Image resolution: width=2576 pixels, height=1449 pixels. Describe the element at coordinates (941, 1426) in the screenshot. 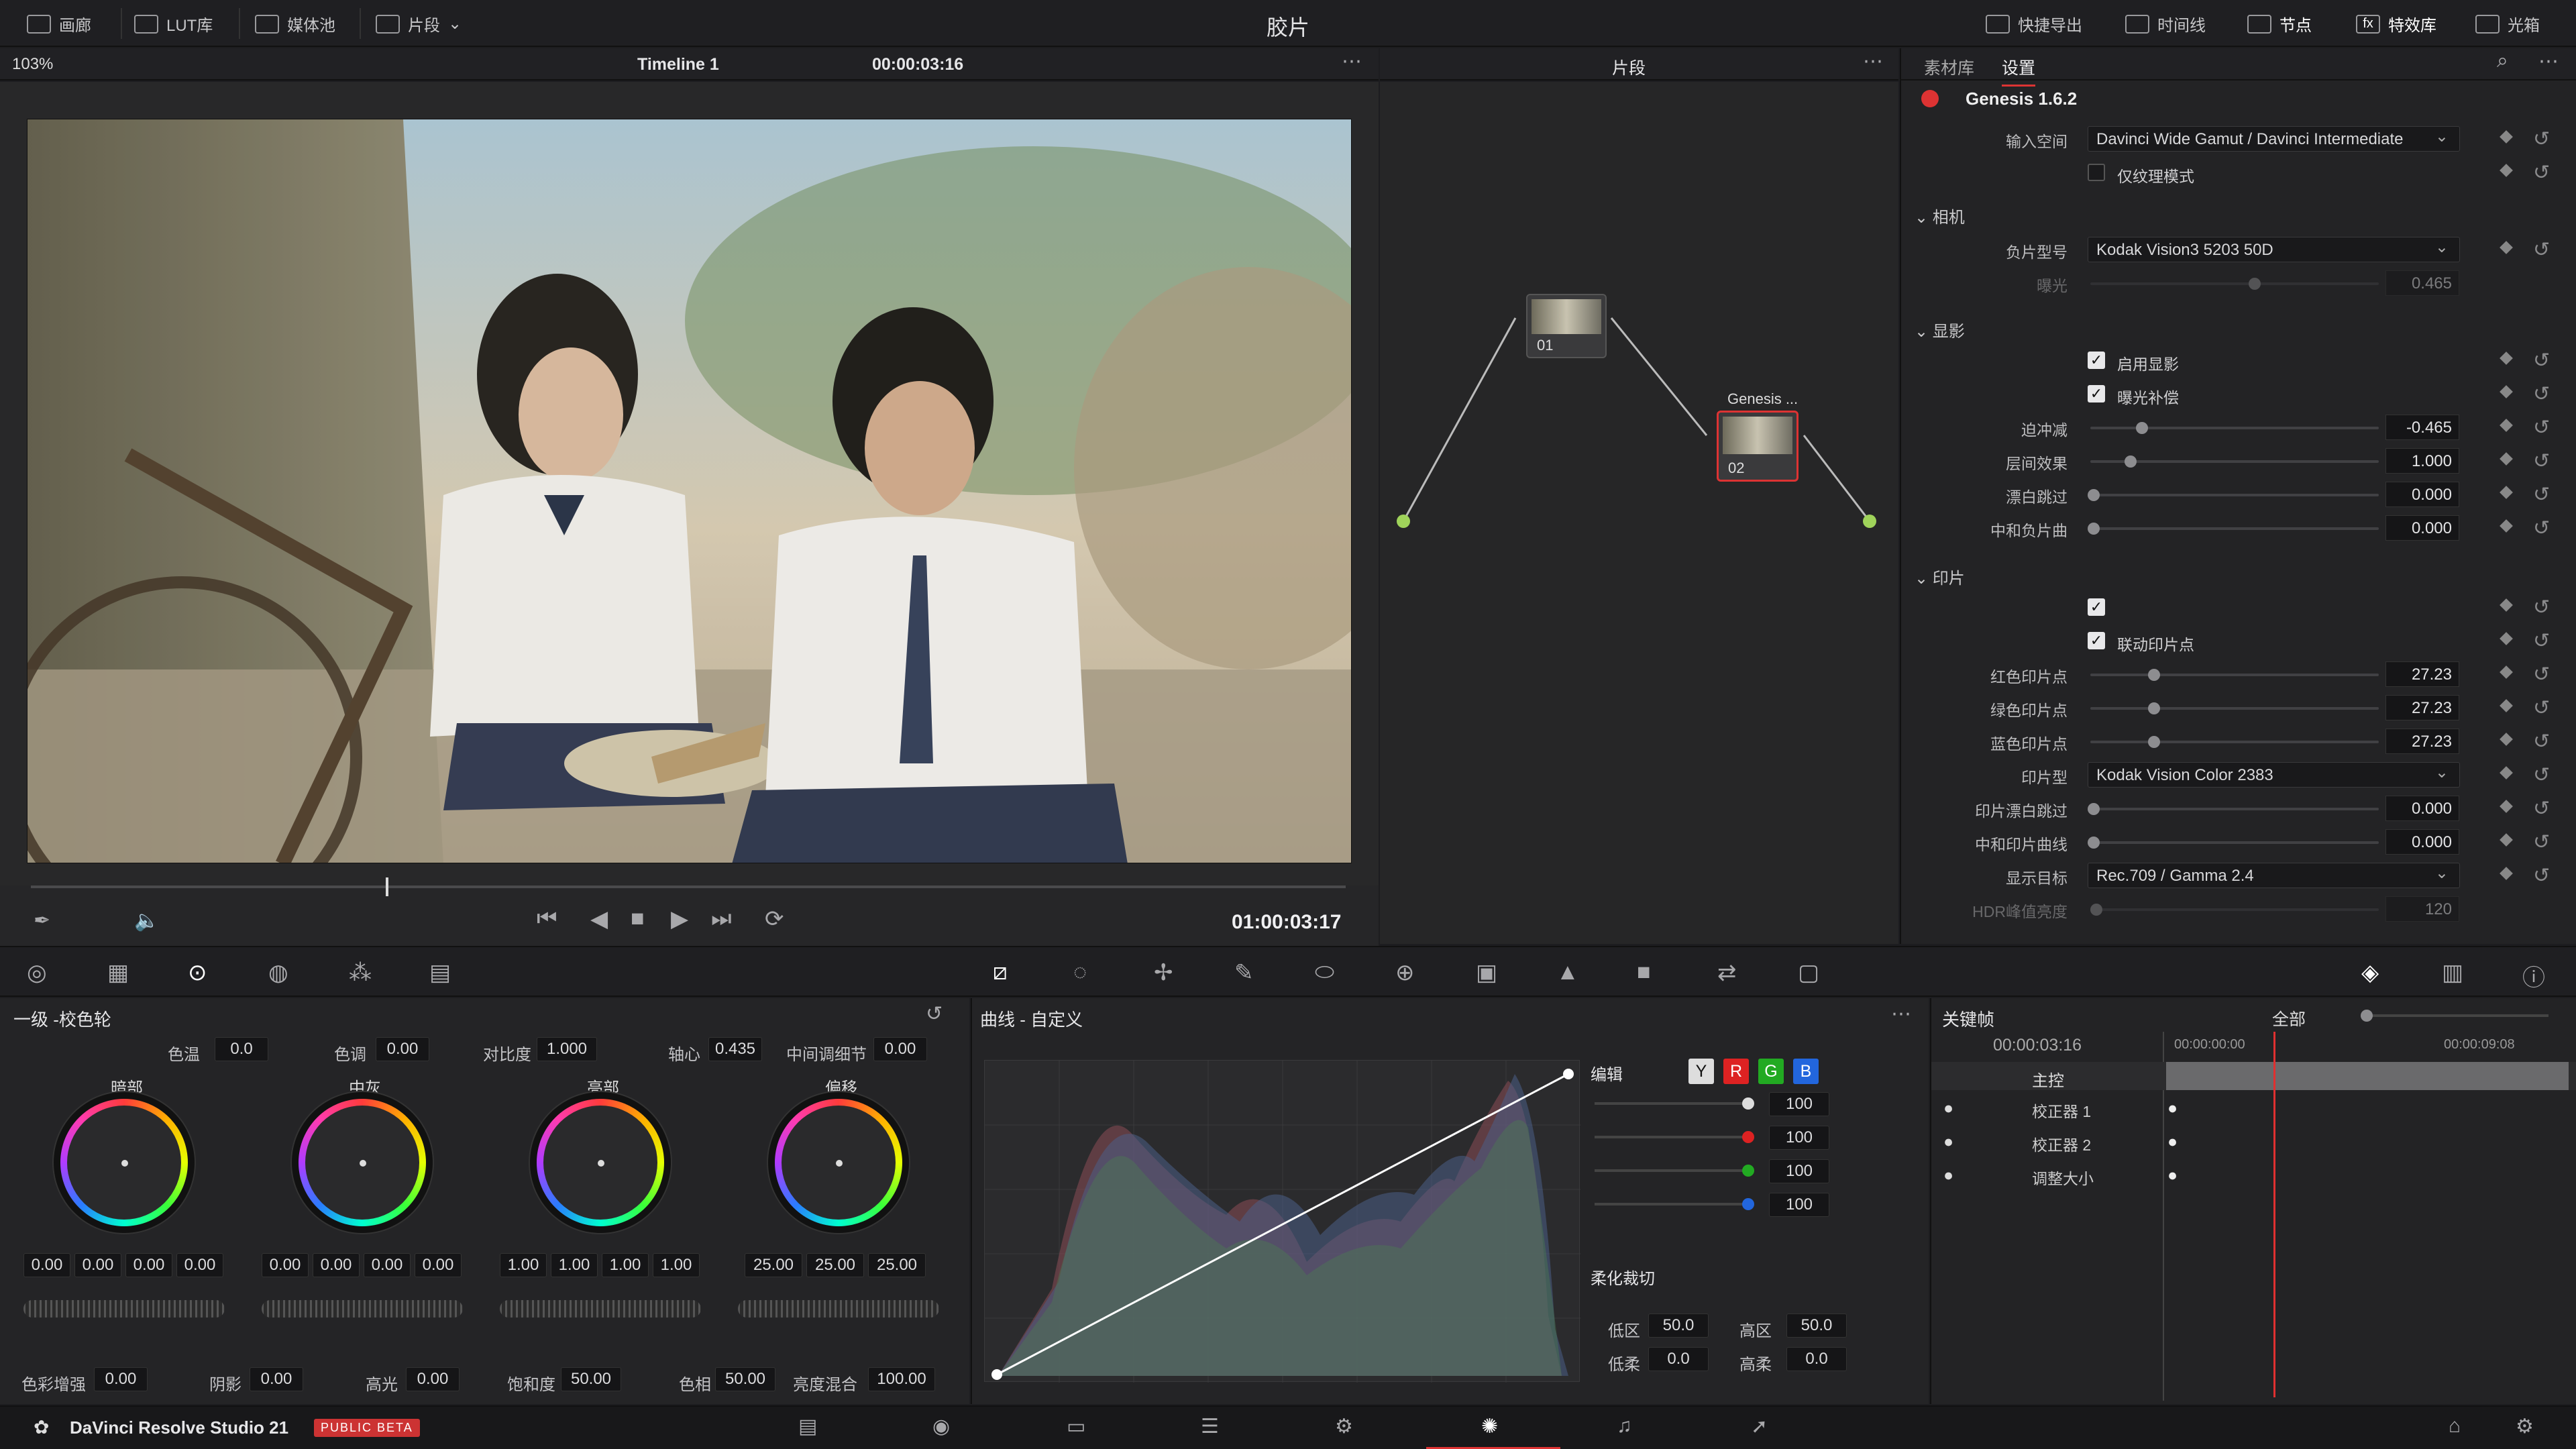

I see `cut-page-icon: ◉` at that location.